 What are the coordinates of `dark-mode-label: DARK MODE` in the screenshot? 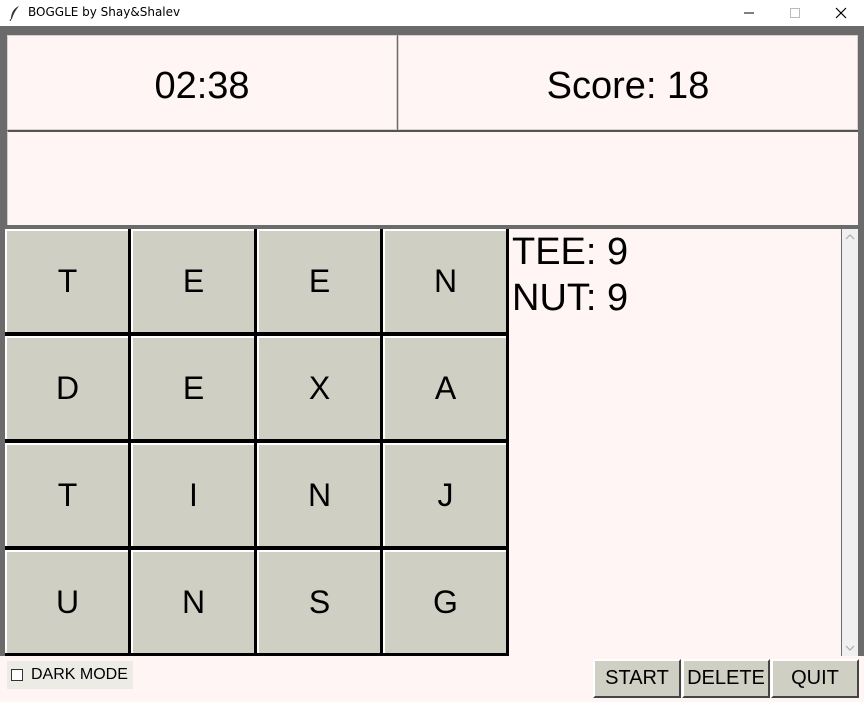 It's located at (79, 674).